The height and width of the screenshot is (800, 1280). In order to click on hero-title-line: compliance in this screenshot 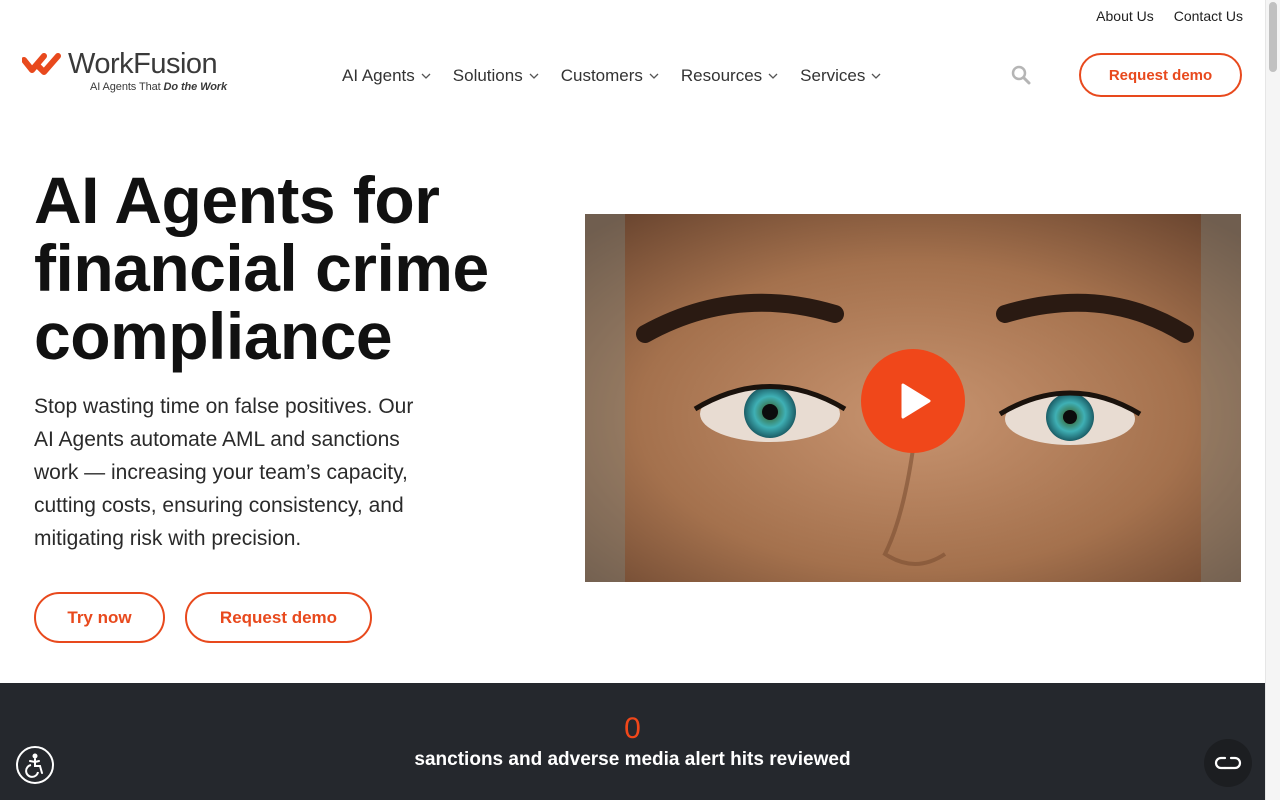, I will do `click(213, 336)`.